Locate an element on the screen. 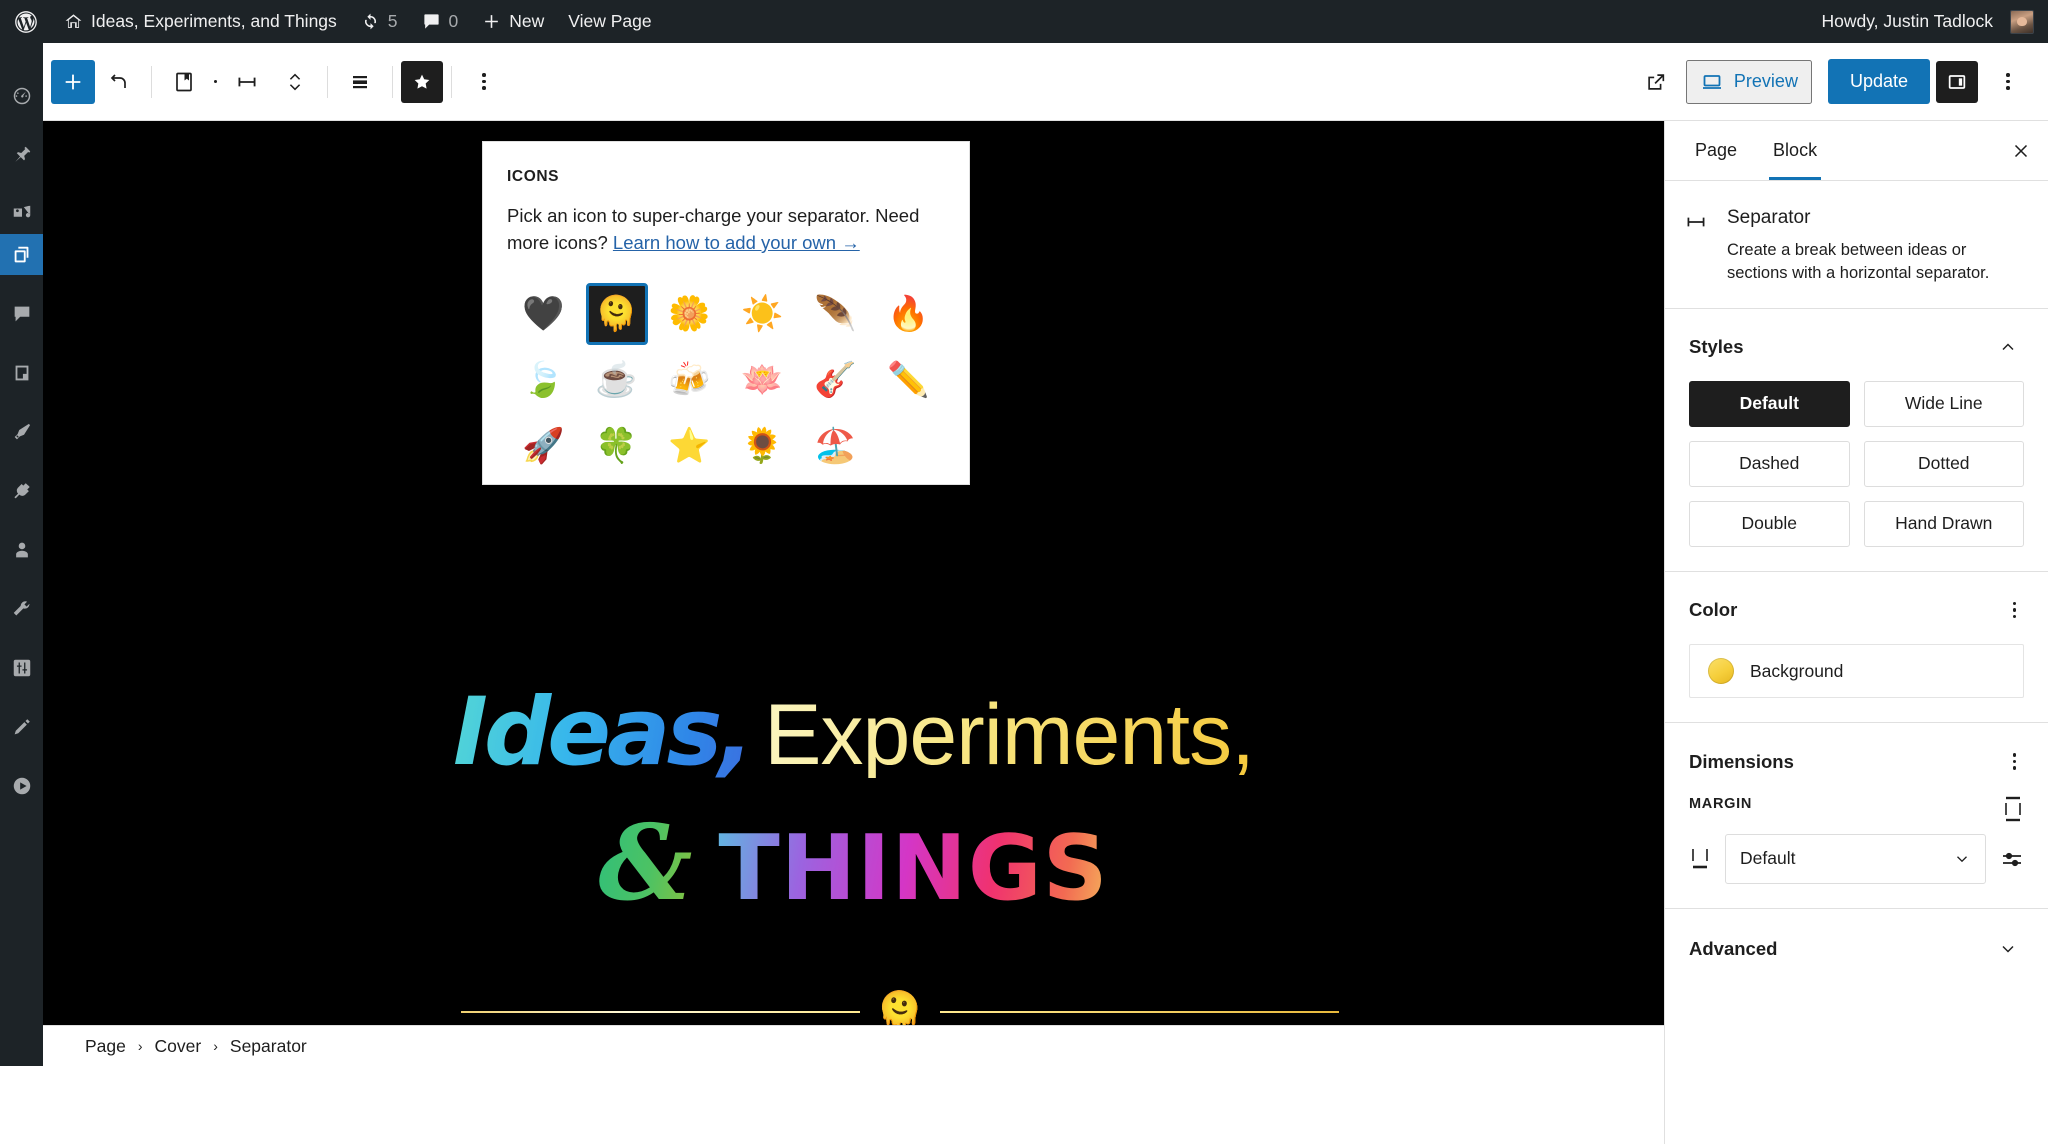  account-menu: Howdy, Justin Tadlock is located at coordinates (1921, 21).